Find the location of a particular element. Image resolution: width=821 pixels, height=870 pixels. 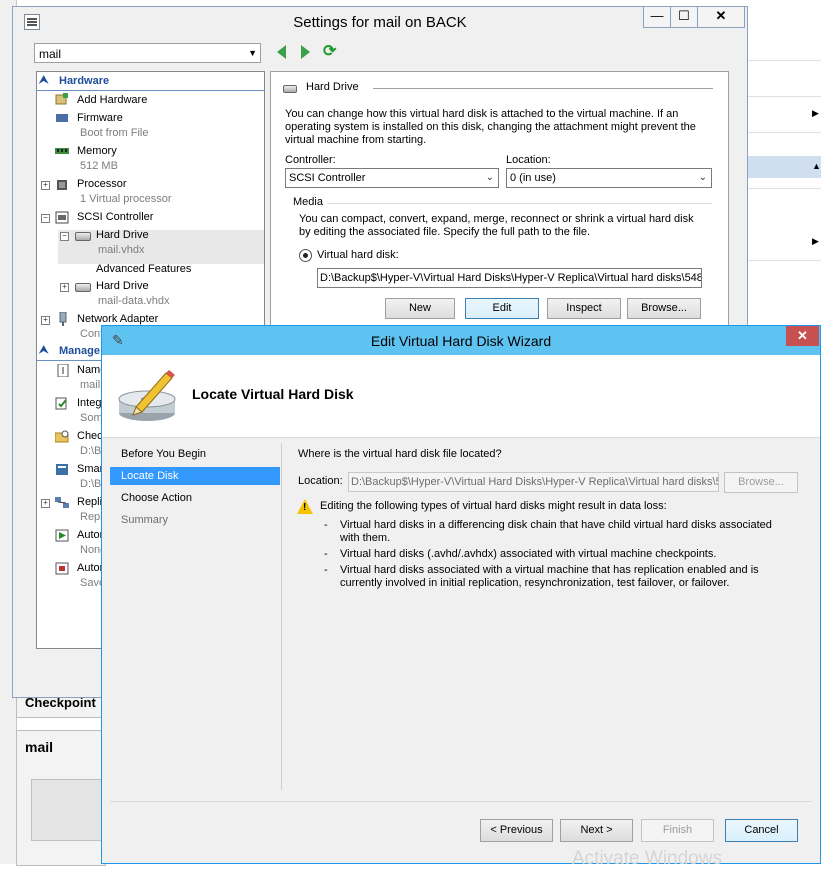

tree-item-checkpoints-detail: D:\B is located at coordinates (91, 451).